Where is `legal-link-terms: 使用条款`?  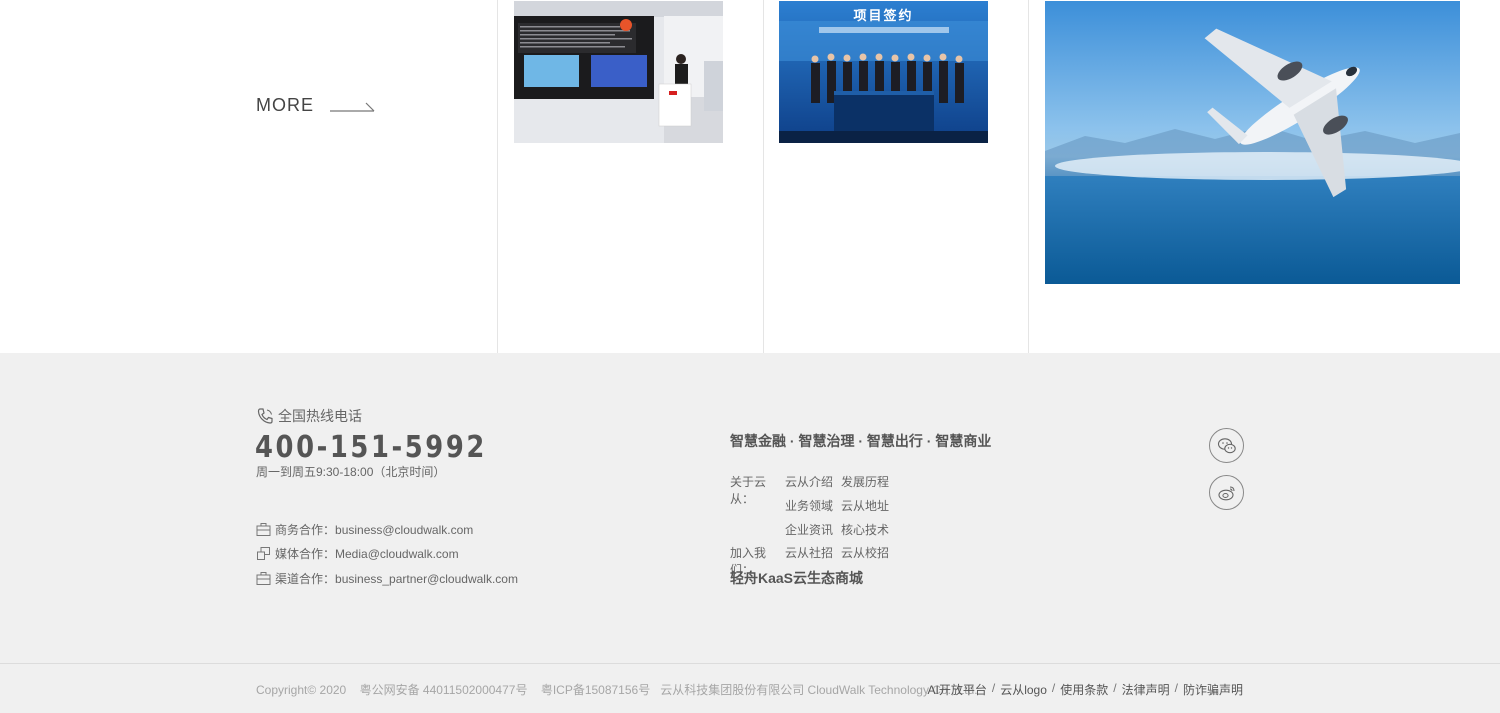 legal-link-terms: 使用条款 is located at coordinates (1084, 689).